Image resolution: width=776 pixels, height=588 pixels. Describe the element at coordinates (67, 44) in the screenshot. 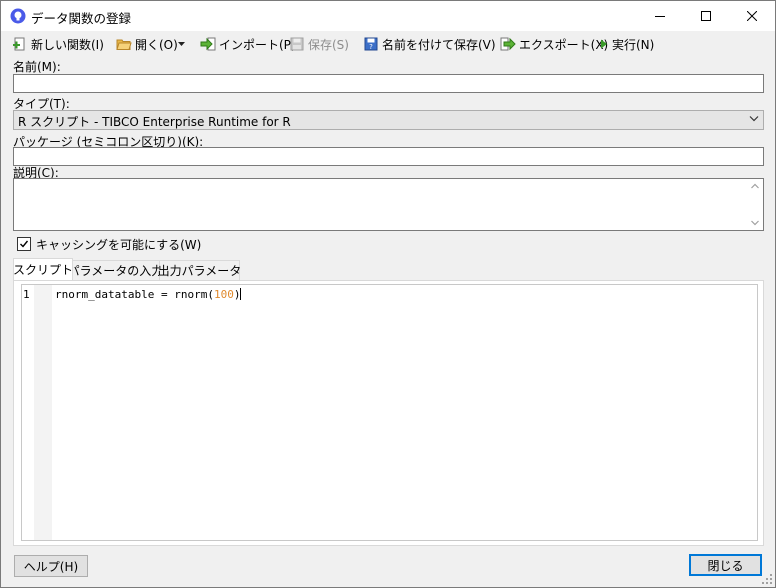

I see `new-function-label: 新しい関数(I)` at that location.